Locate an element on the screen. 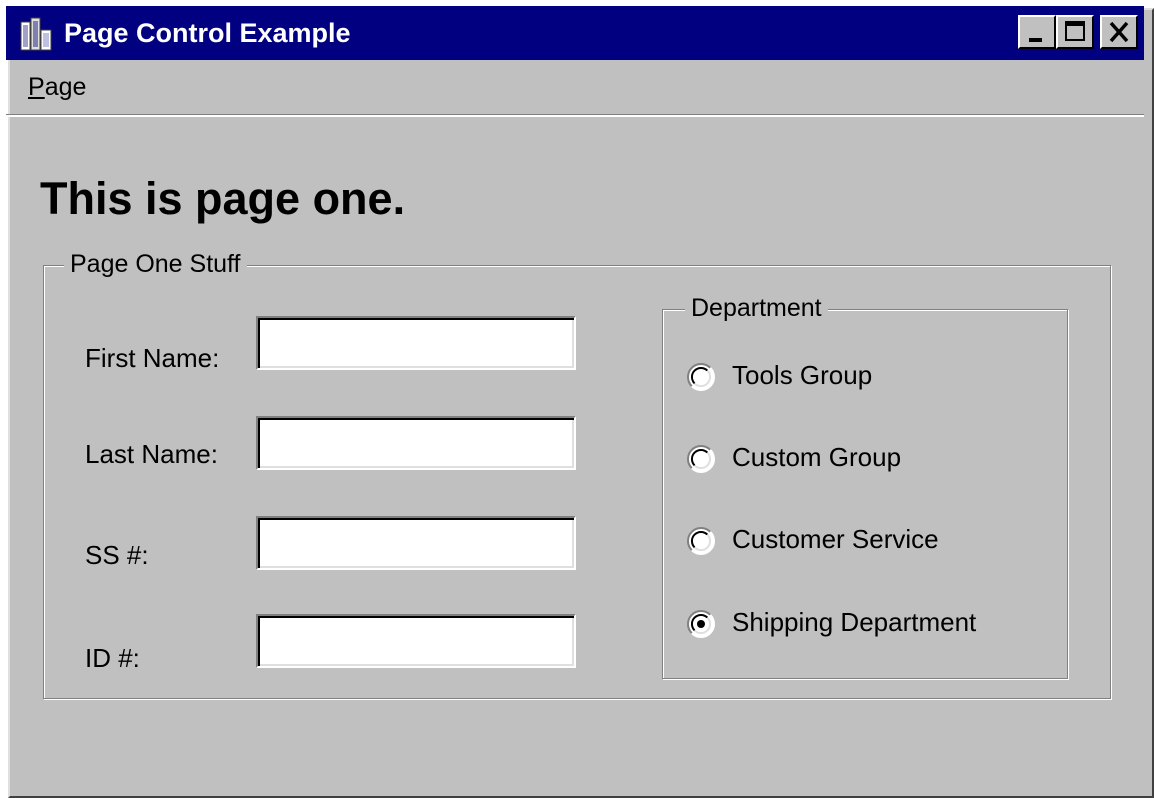 The height and width of the screenshot is (798, 1154). ss-number-field is located at coordinates (416, 543).